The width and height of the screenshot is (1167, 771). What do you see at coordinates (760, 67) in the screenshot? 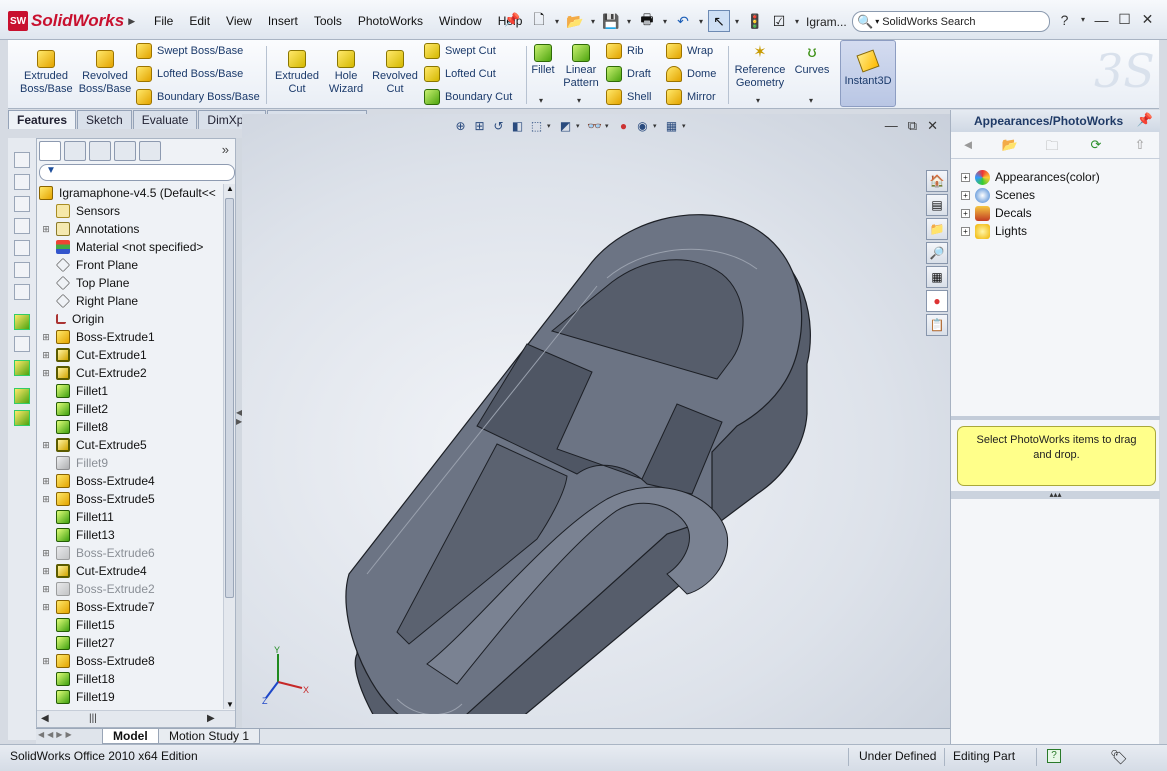
I see `reference-geometry-button: ✶ Reference Geometry` at bounding box center [760, 67].